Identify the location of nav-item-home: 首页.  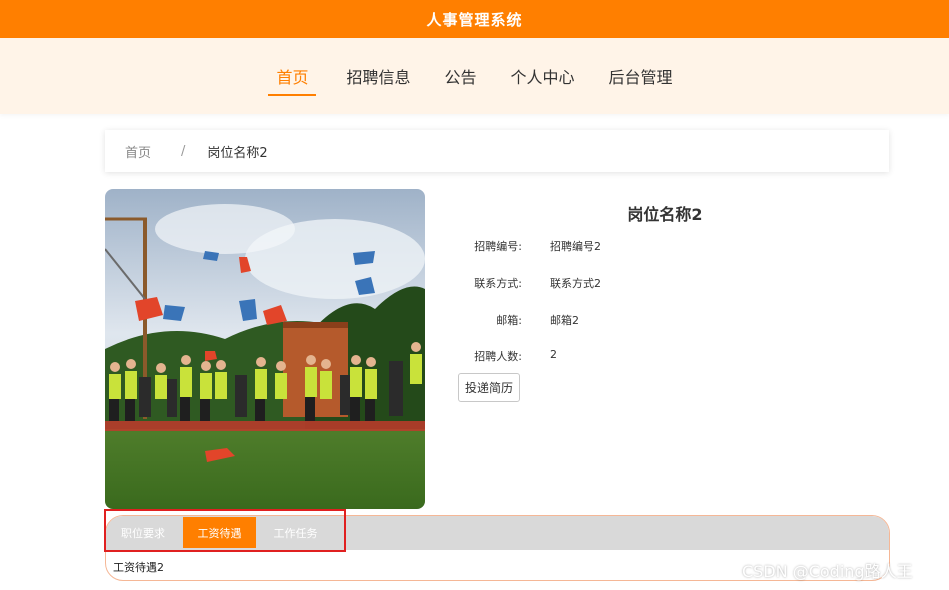
(292, 80).